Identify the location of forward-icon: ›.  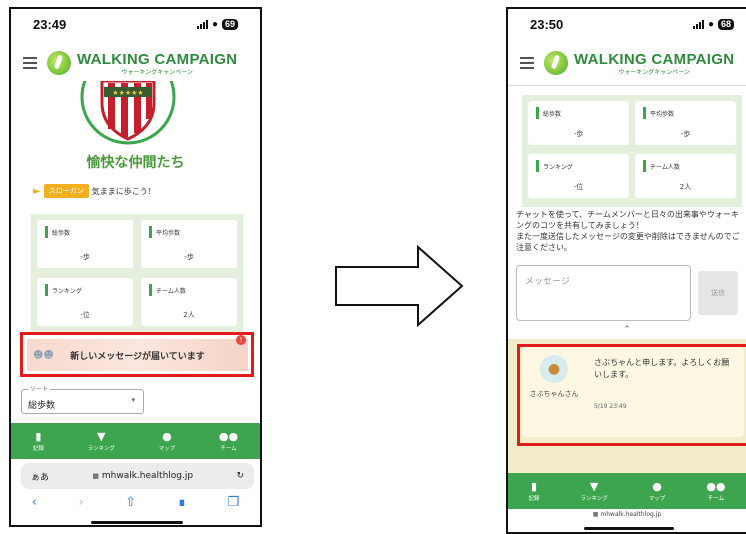
(81, 502).